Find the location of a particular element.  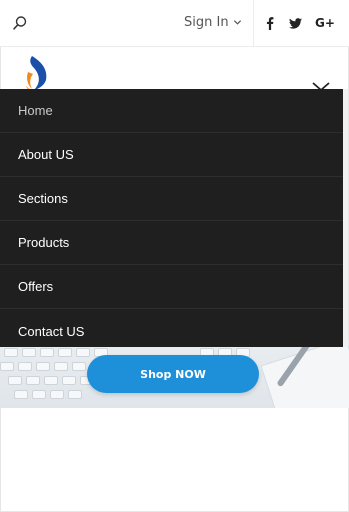

scrollbar is located at coordinates (345, 218).